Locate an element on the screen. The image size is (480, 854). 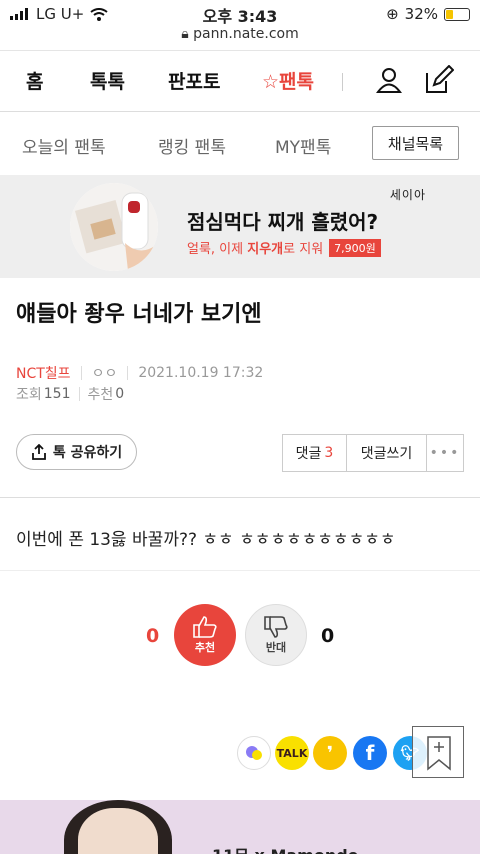
comments-count: 3 is located at coordinates (329, 453).